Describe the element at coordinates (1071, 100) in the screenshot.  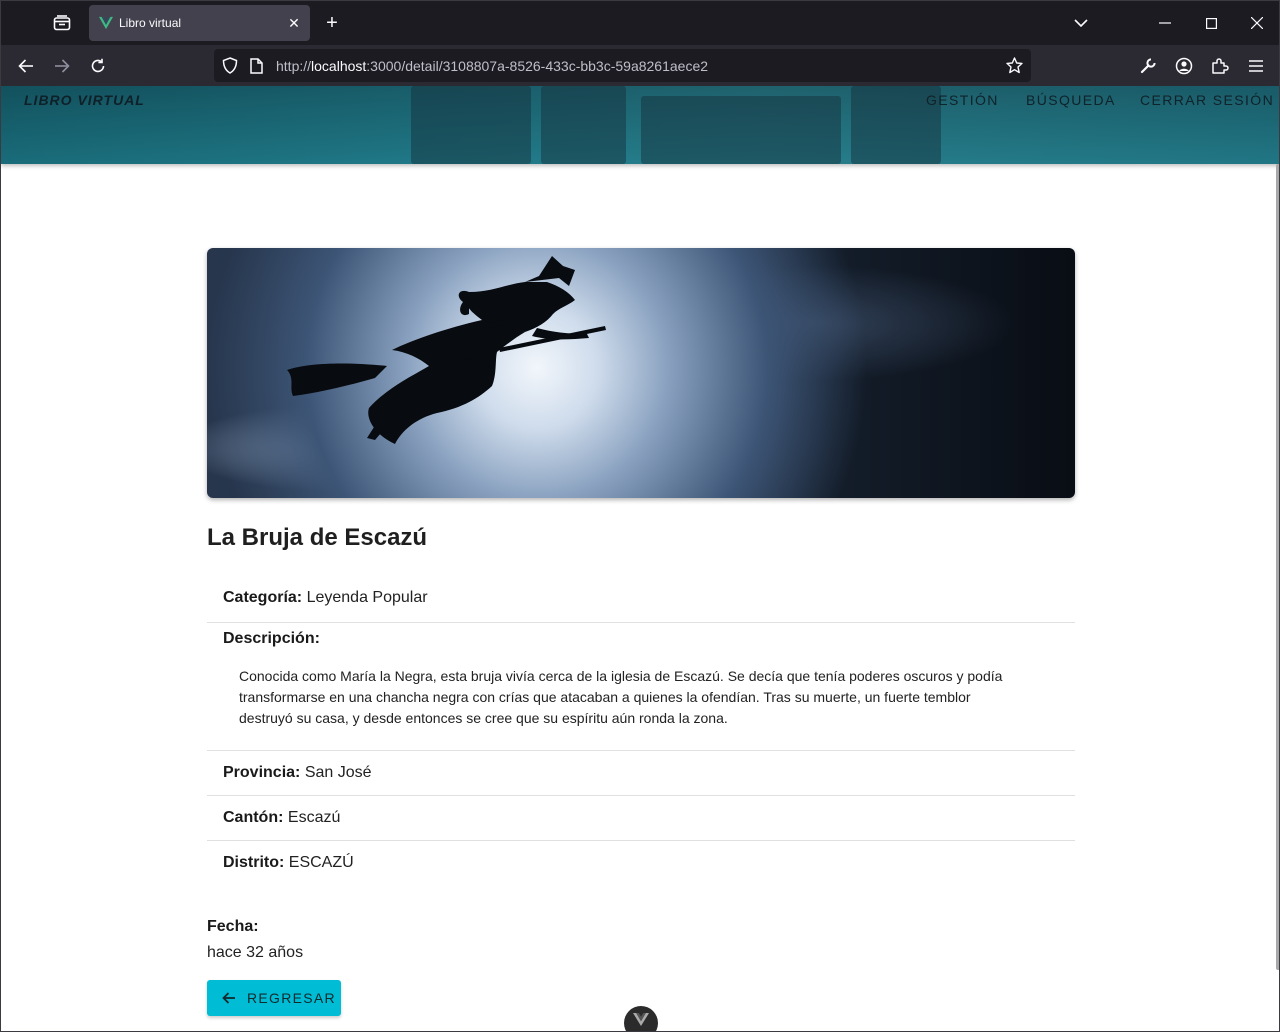
I see `nav-busqueda: BÚSQUEDA` at that location.